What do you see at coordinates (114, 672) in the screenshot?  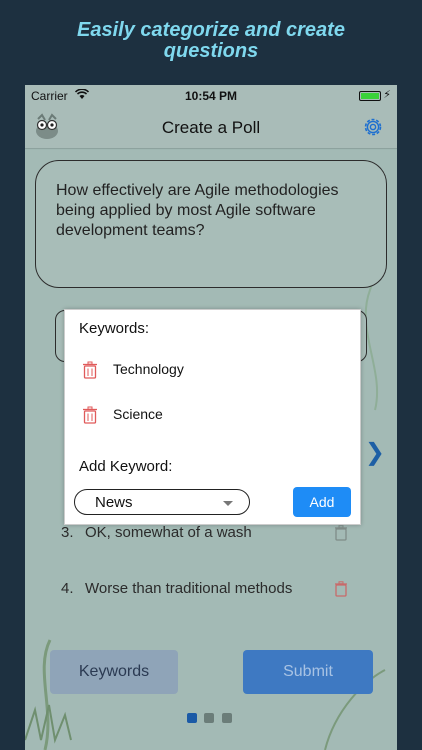 I see `keywords-button: Keywords` at bounding box center [114, 672].